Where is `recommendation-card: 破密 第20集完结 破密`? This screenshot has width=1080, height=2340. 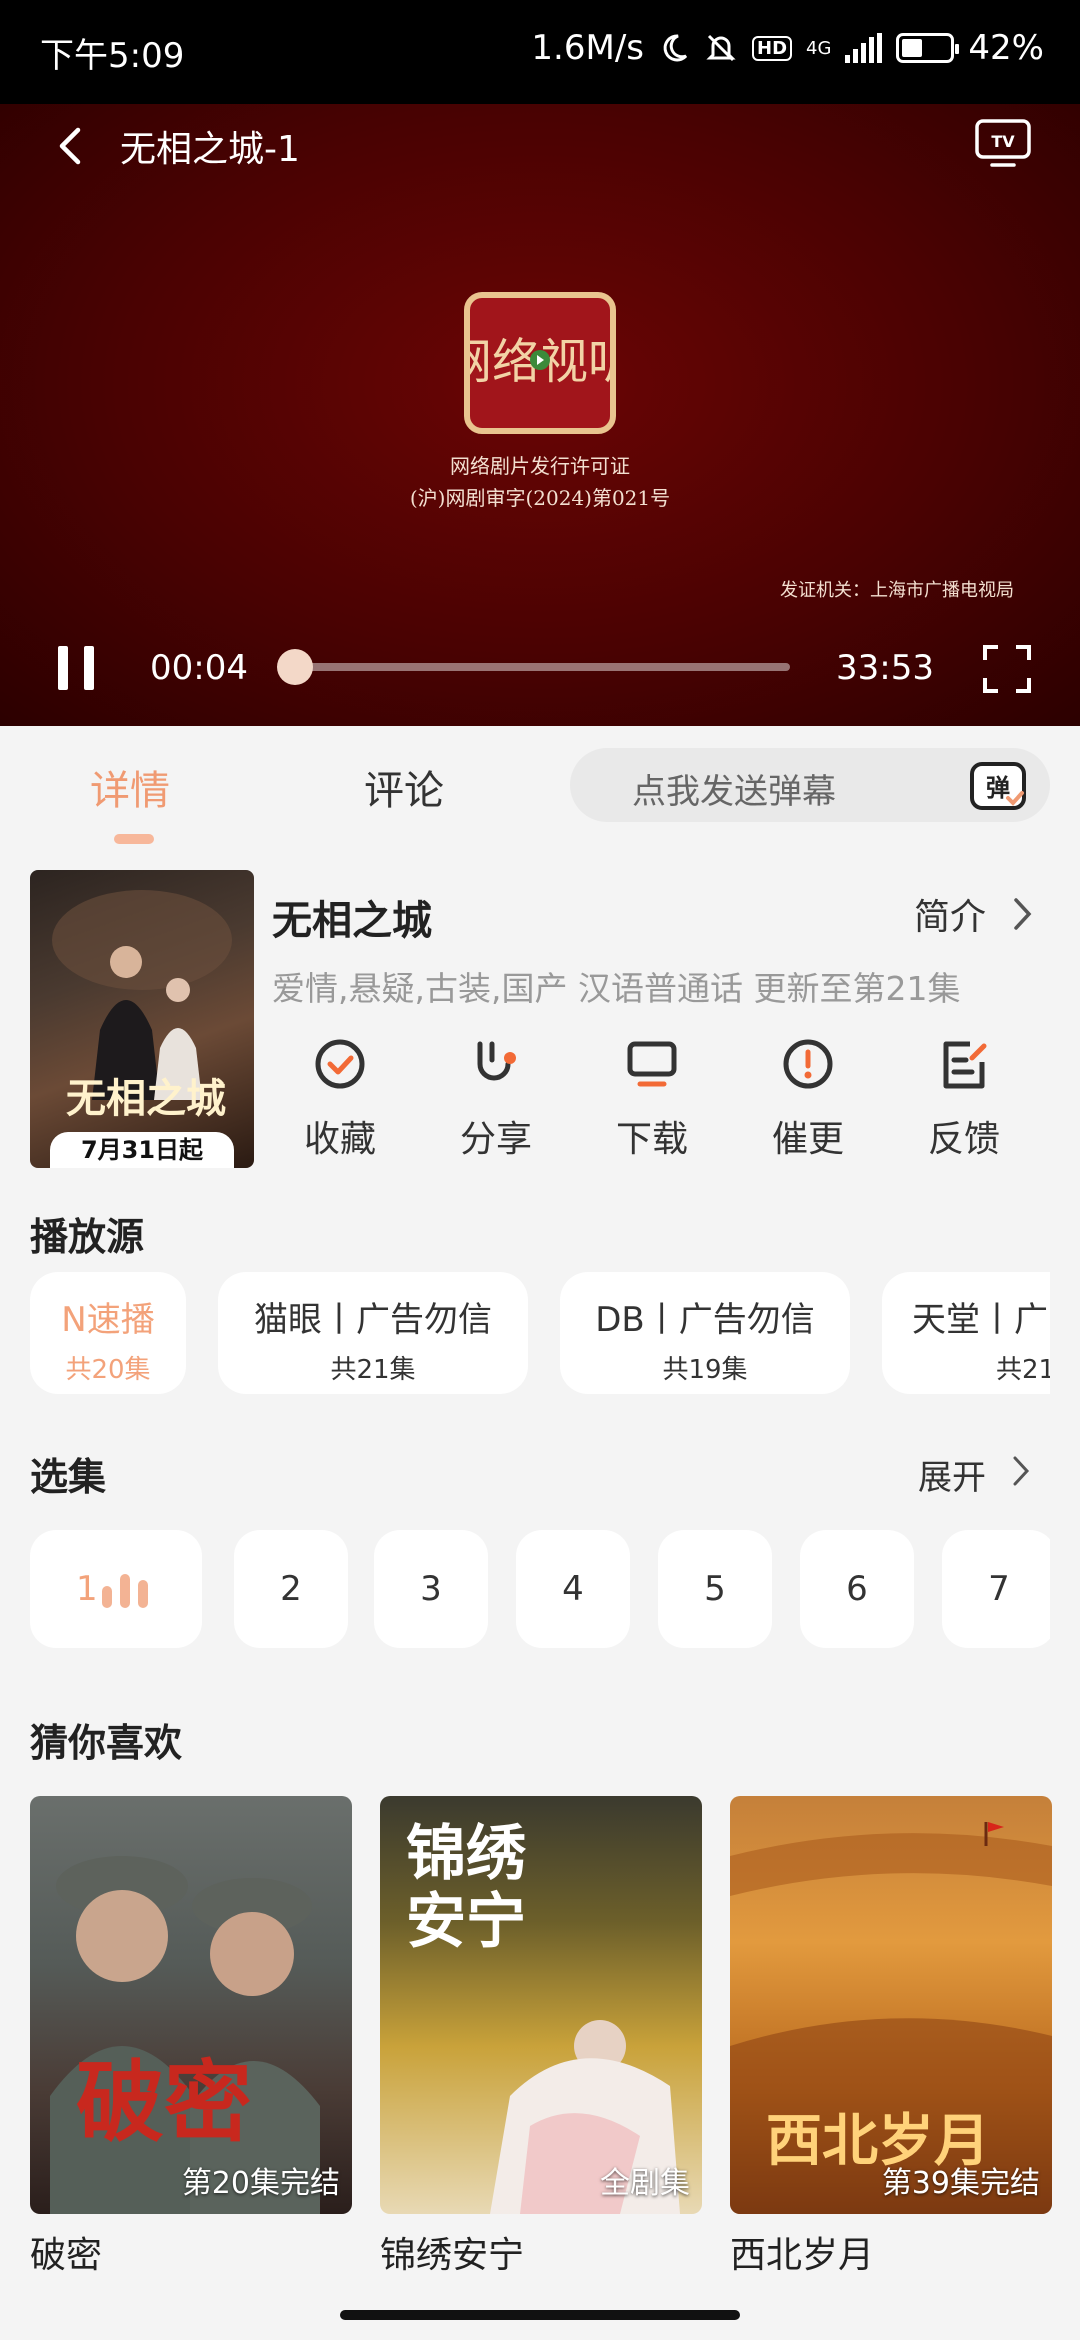
recommendation-card: 破密 第20集完结 破密 is located at coordinates (191, 2037).